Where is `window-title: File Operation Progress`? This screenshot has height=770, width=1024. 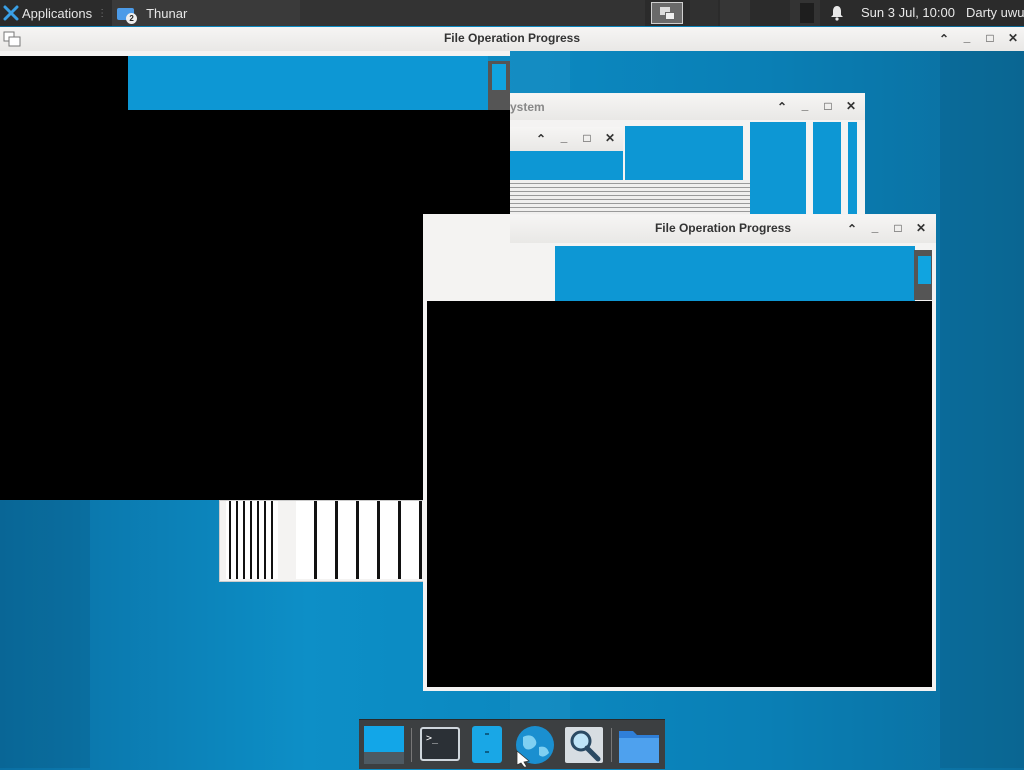 window-title: File Operation Progress is located at coordinates (512, 38).